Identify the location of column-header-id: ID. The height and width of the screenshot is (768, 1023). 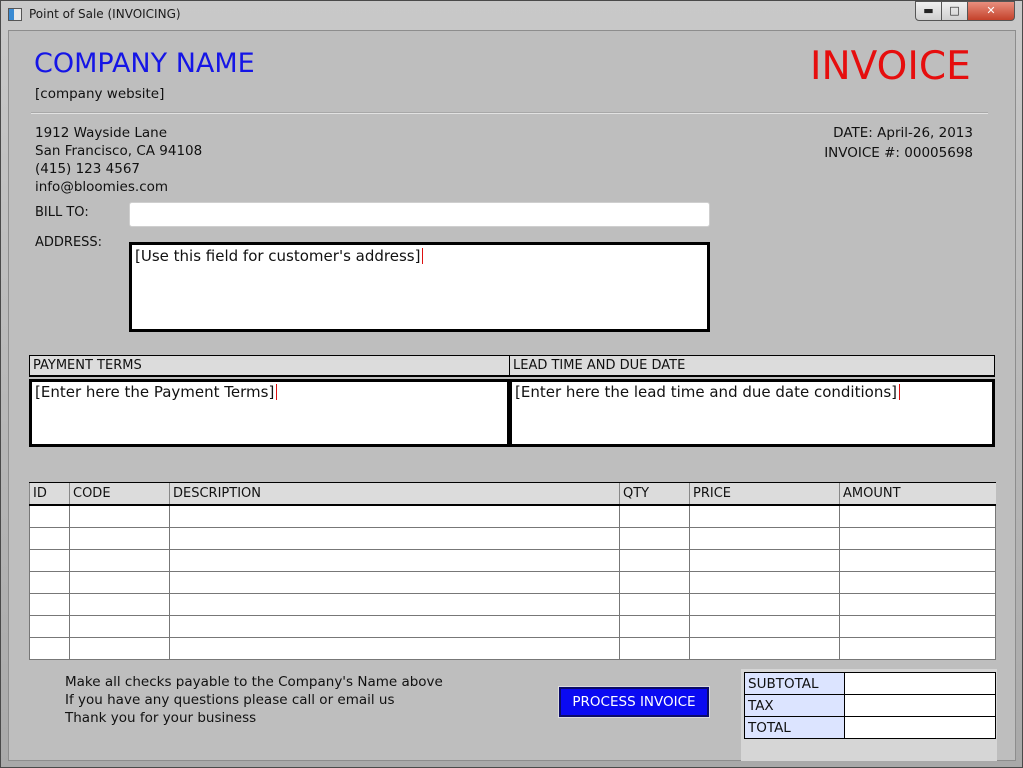
(49, 494).